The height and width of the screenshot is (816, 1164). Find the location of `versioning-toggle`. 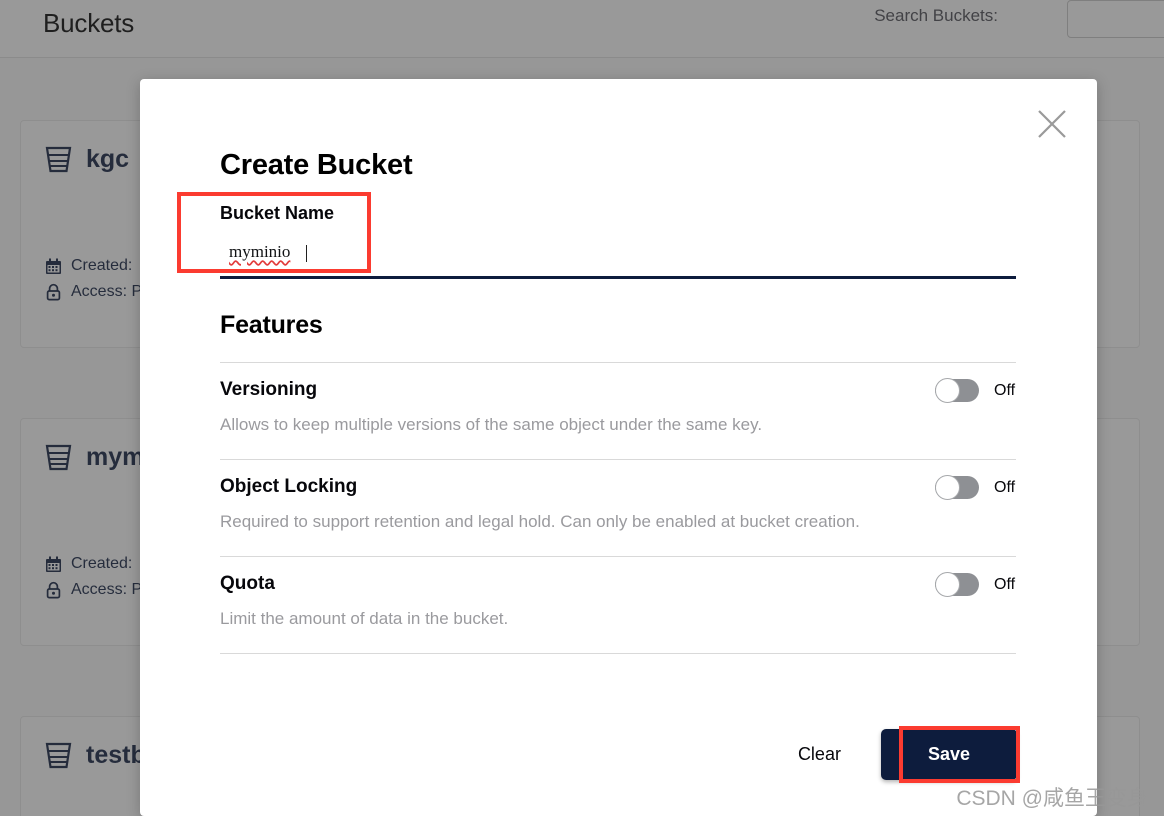

versioning-toggle is located at coordinates (957, 390).